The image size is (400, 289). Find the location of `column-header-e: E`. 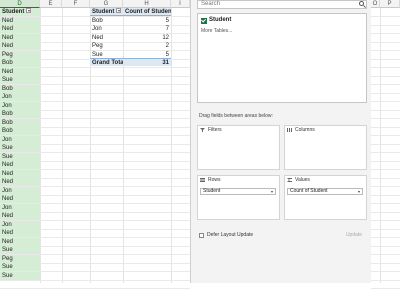

column-header-e: E is located at coordinates (51, 4).